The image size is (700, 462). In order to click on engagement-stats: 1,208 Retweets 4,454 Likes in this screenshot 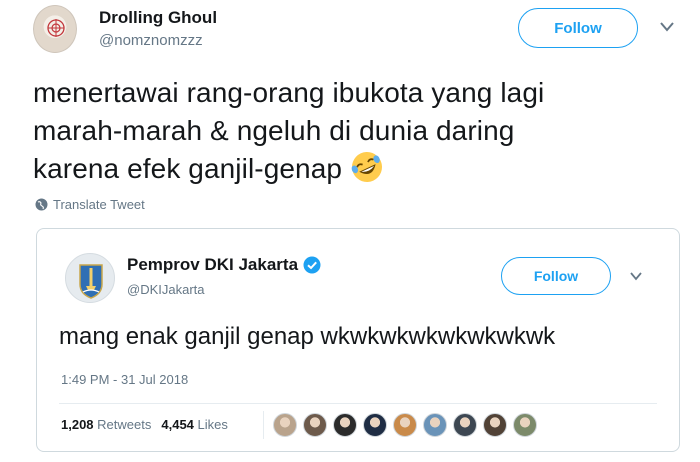, I will do `click(144, 424)`.